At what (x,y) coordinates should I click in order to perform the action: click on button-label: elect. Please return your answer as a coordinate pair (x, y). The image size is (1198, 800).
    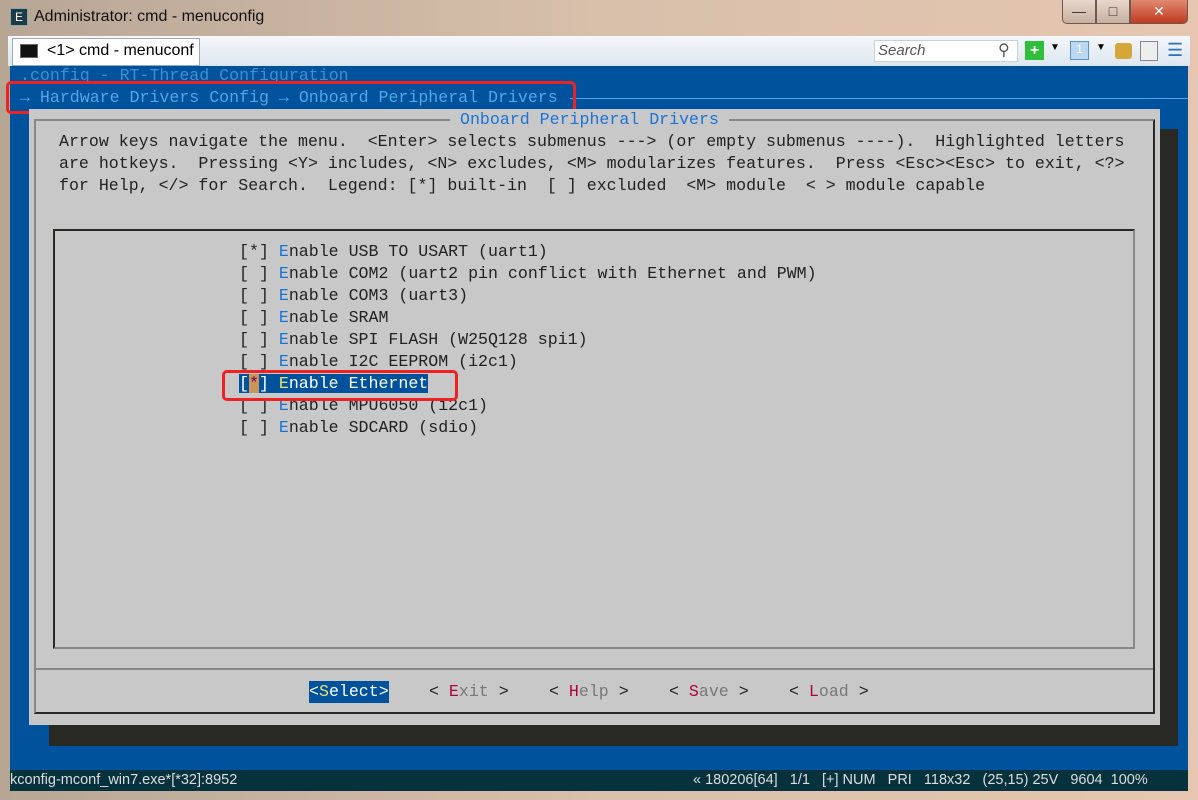
    Looking at the image, I should click on (353, 691).